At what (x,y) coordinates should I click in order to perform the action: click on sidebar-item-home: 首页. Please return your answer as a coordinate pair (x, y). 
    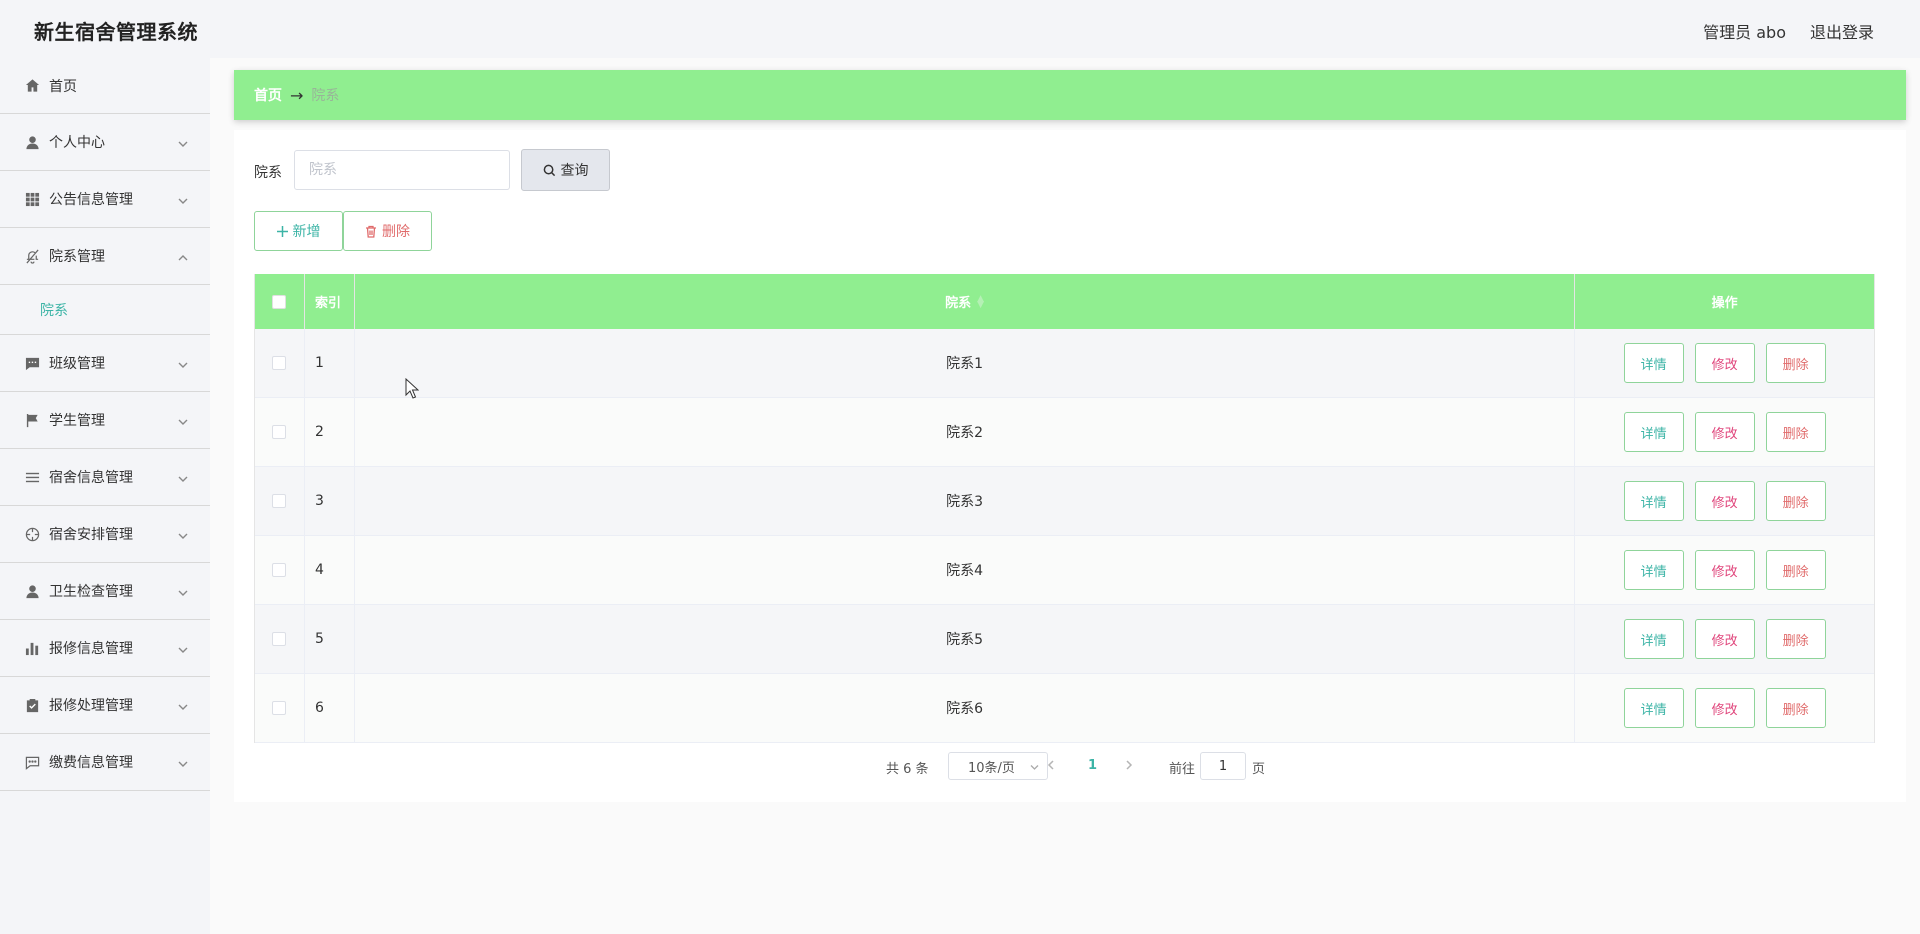
    Looking at the image, I should click on (105, 86).